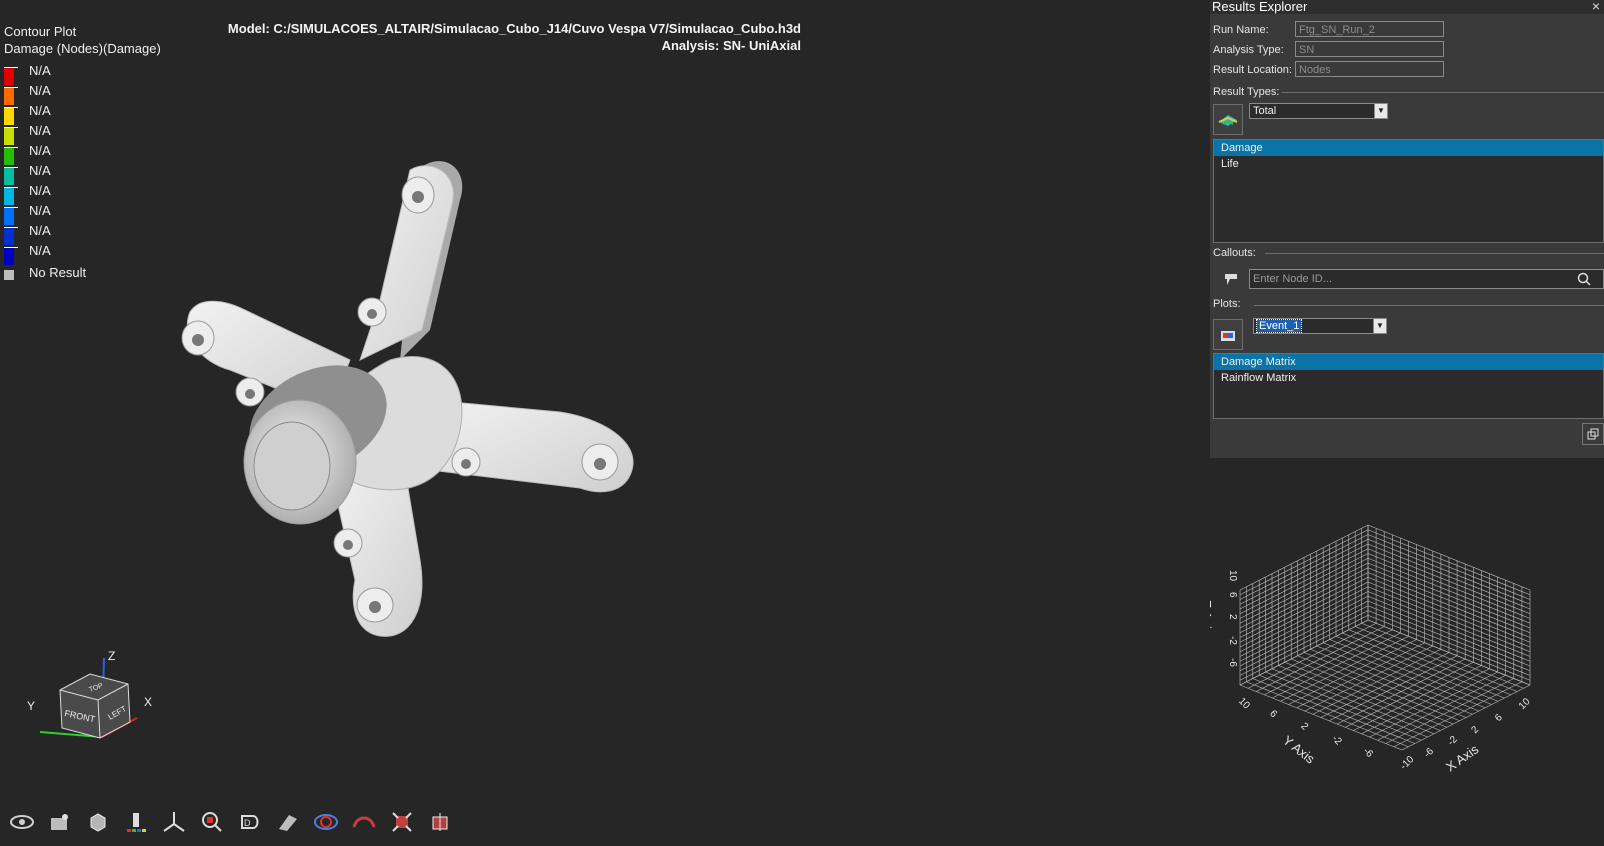  I want to click on y-tick-label: -6, so click(1368, 753).